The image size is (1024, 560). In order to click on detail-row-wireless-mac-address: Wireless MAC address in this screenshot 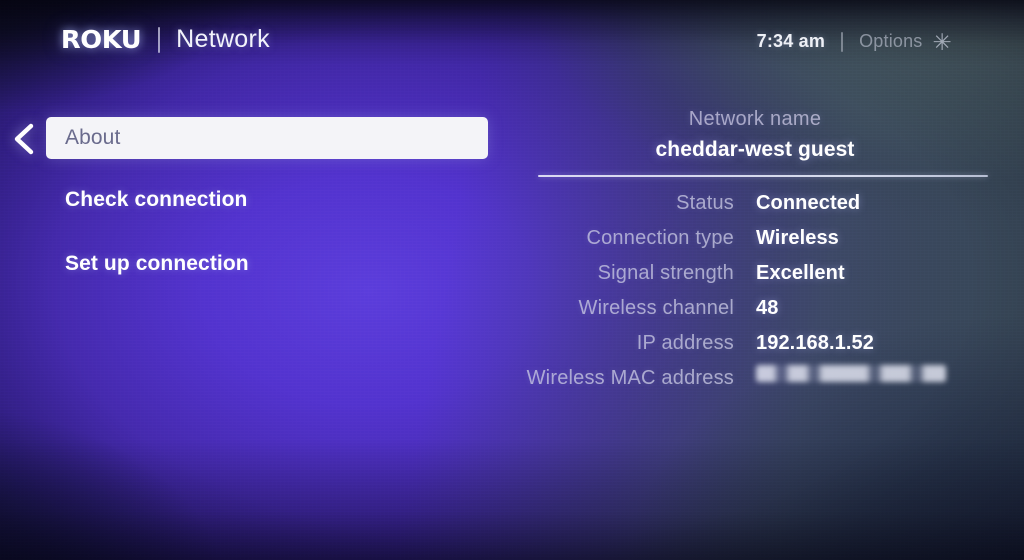, I will do `click(755, 383)`.